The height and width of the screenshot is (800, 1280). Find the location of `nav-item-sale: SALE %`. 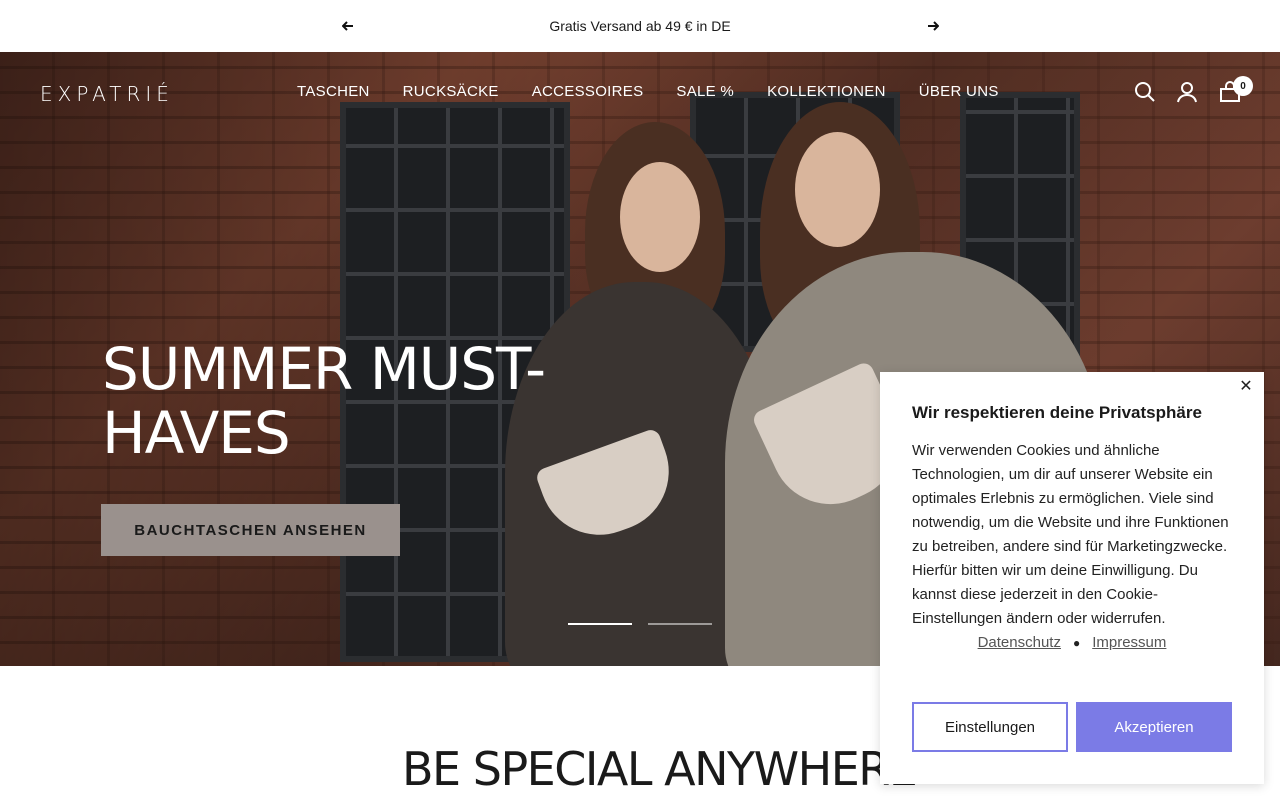

nav-item-sale: SALE % is located at coordinates (705, 91).